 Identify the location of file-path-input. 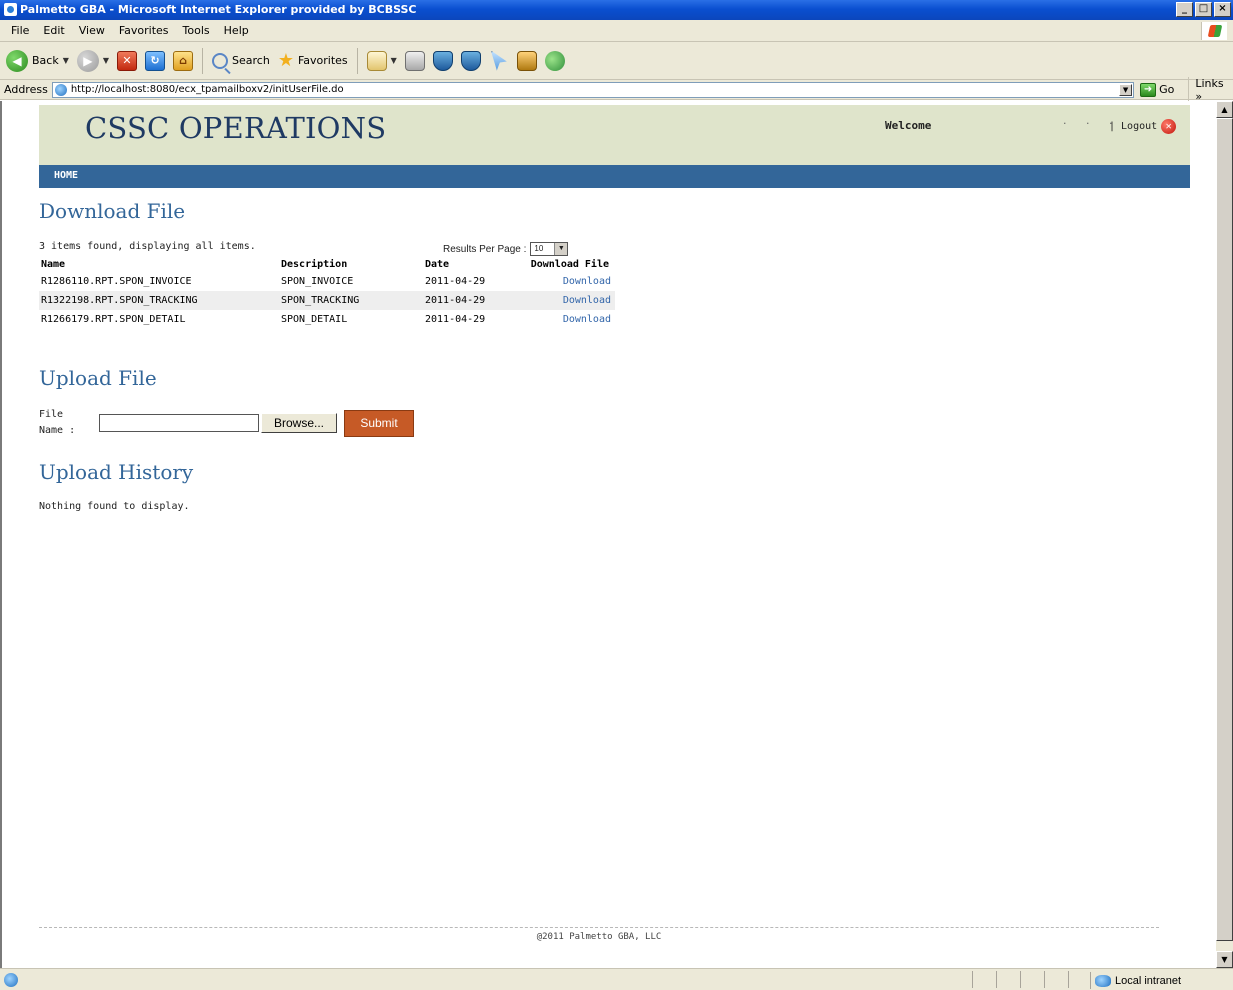
(179, 423).